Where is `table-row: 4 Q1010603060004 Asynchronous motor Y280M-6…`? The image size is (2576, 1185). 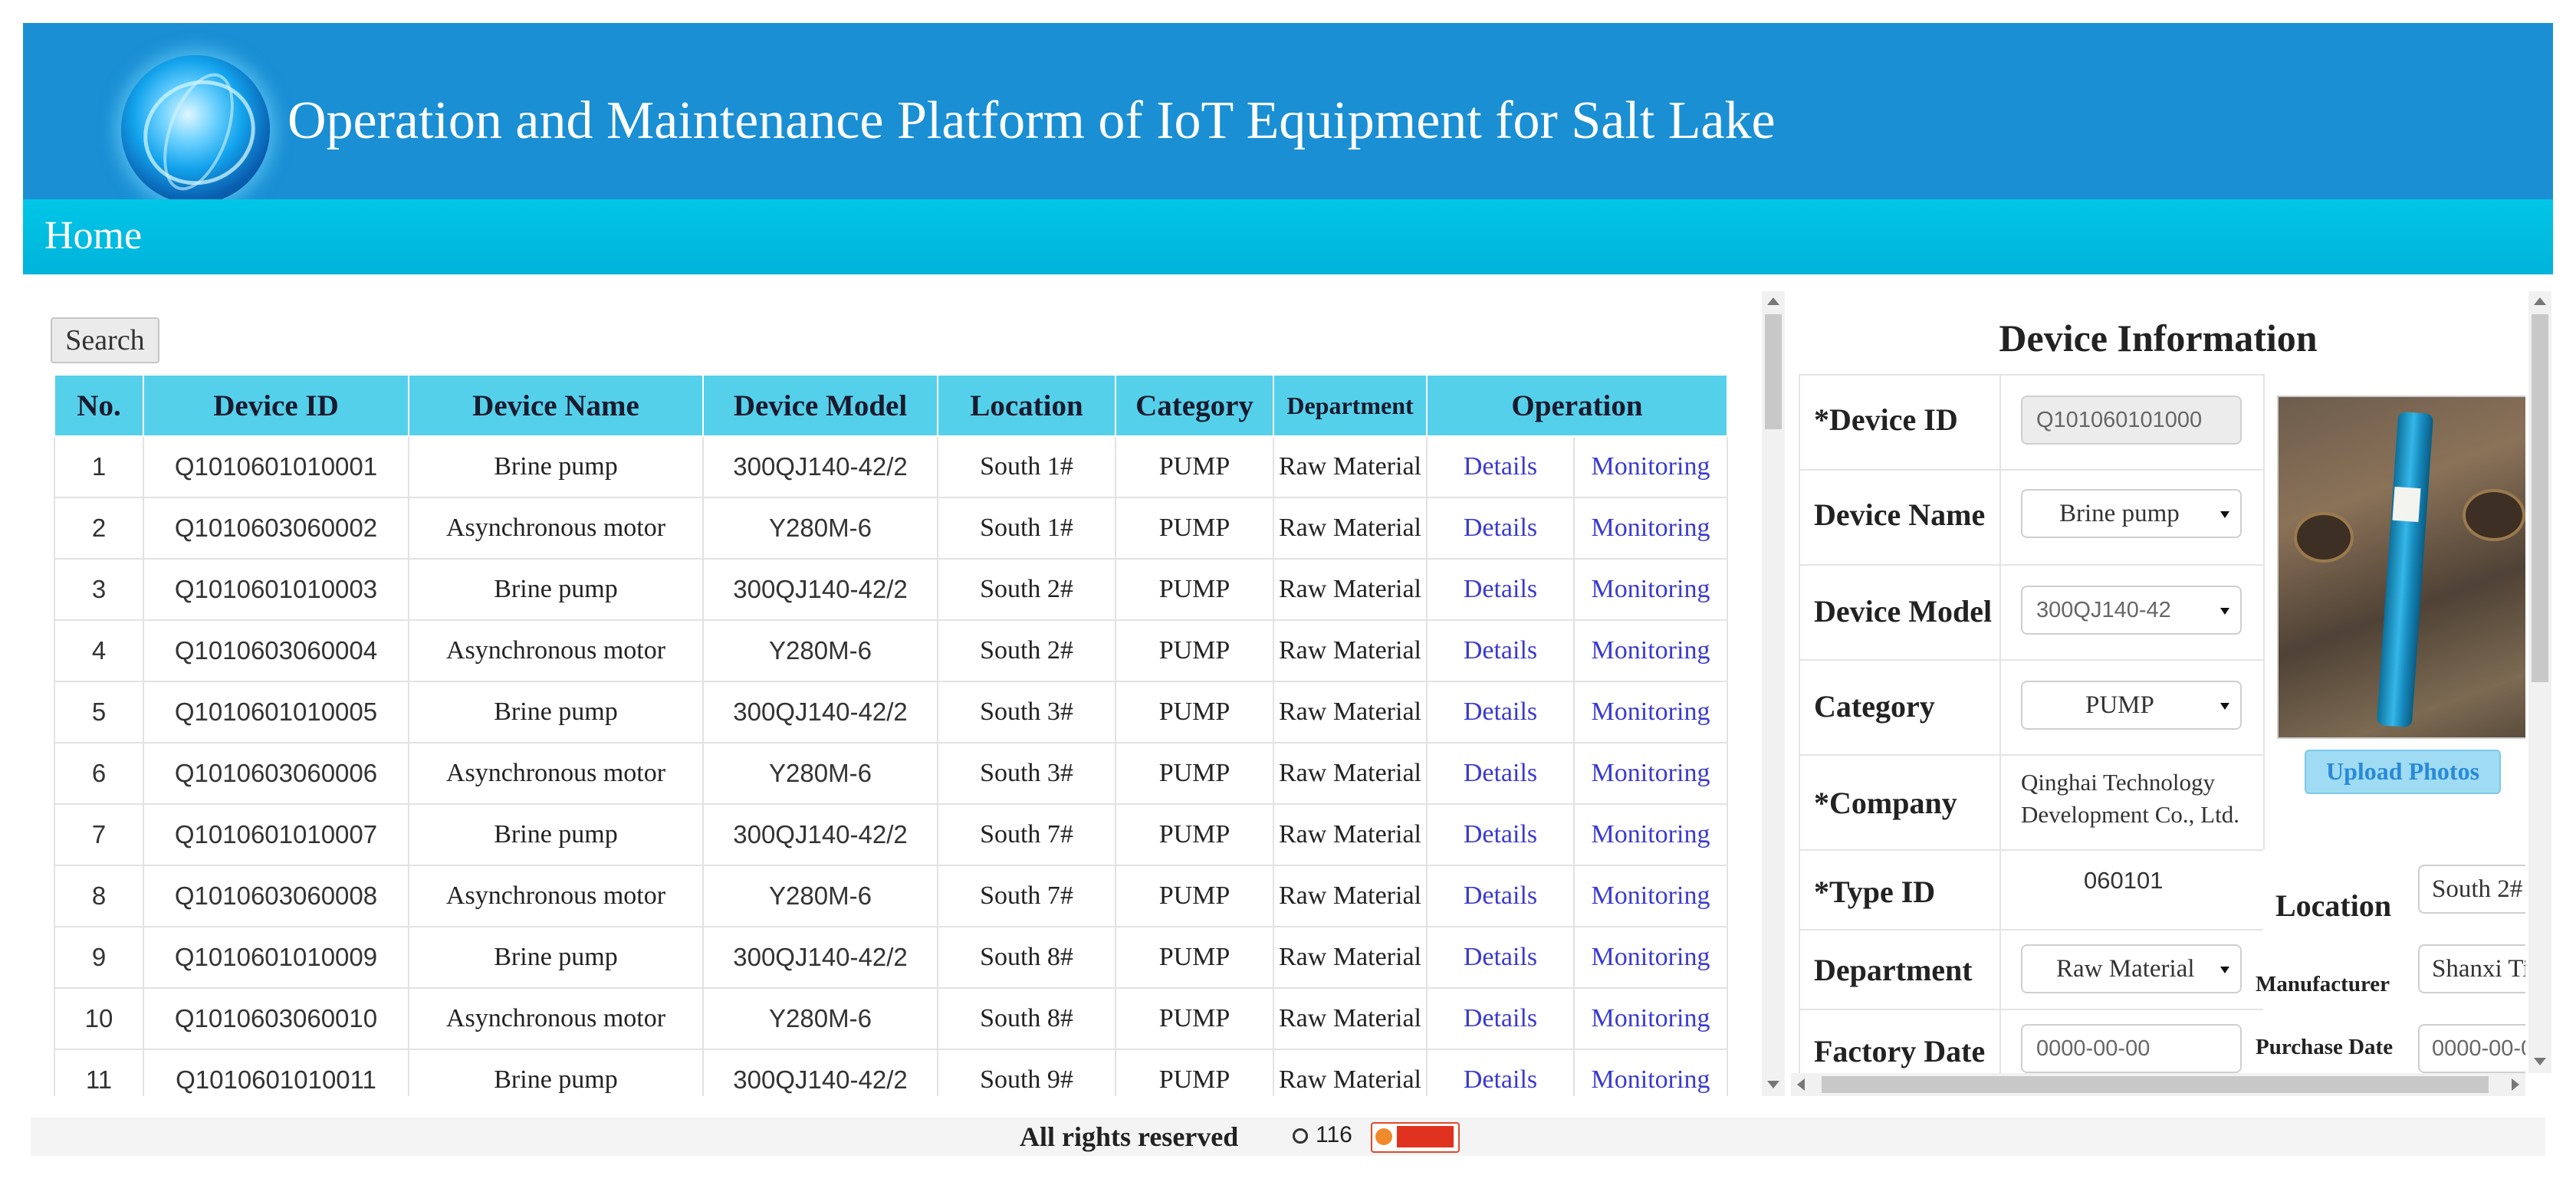
table-row: 4 Q1010603060004 Asynchronous motor Y280M-6… is located at coordinates (892, 650).